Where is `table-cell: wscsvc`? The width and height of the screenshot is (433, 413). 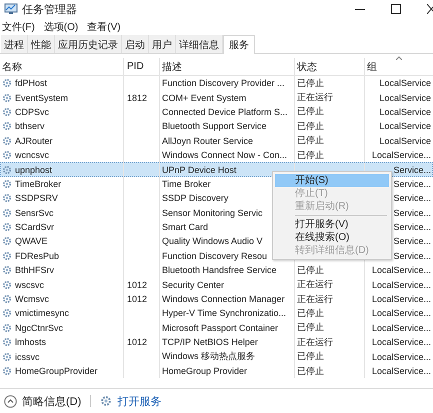
table-cell: wscsvc is located at coordinates (29, 285).